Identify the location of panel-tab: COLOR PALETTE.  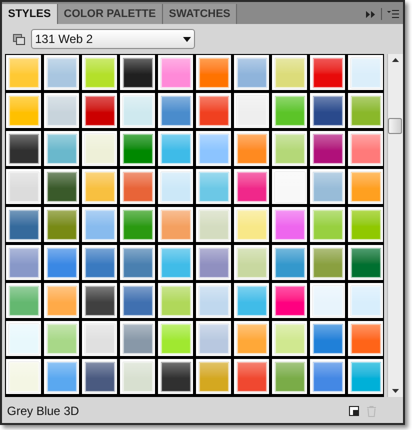
(110, 14).